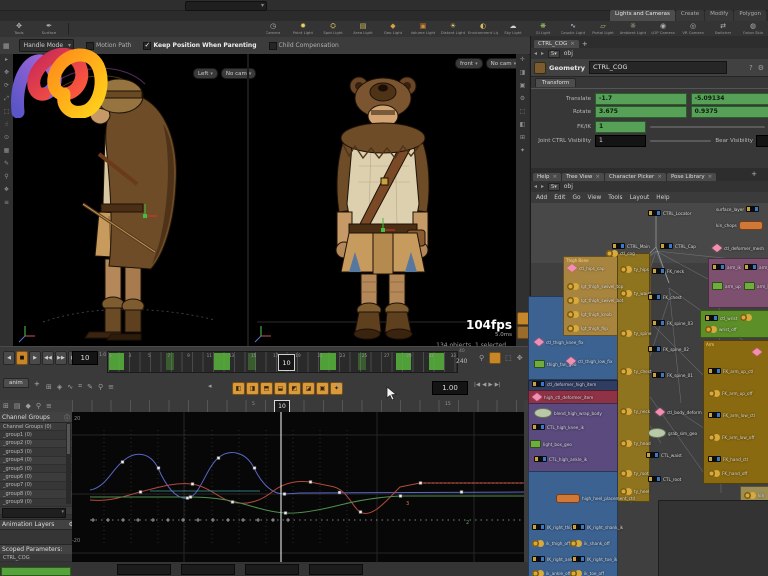  What do you see at coordinates (17, 406) in the screenshot?
I see `channel-tool-icon: ▤` at bounding box center [17, 406].